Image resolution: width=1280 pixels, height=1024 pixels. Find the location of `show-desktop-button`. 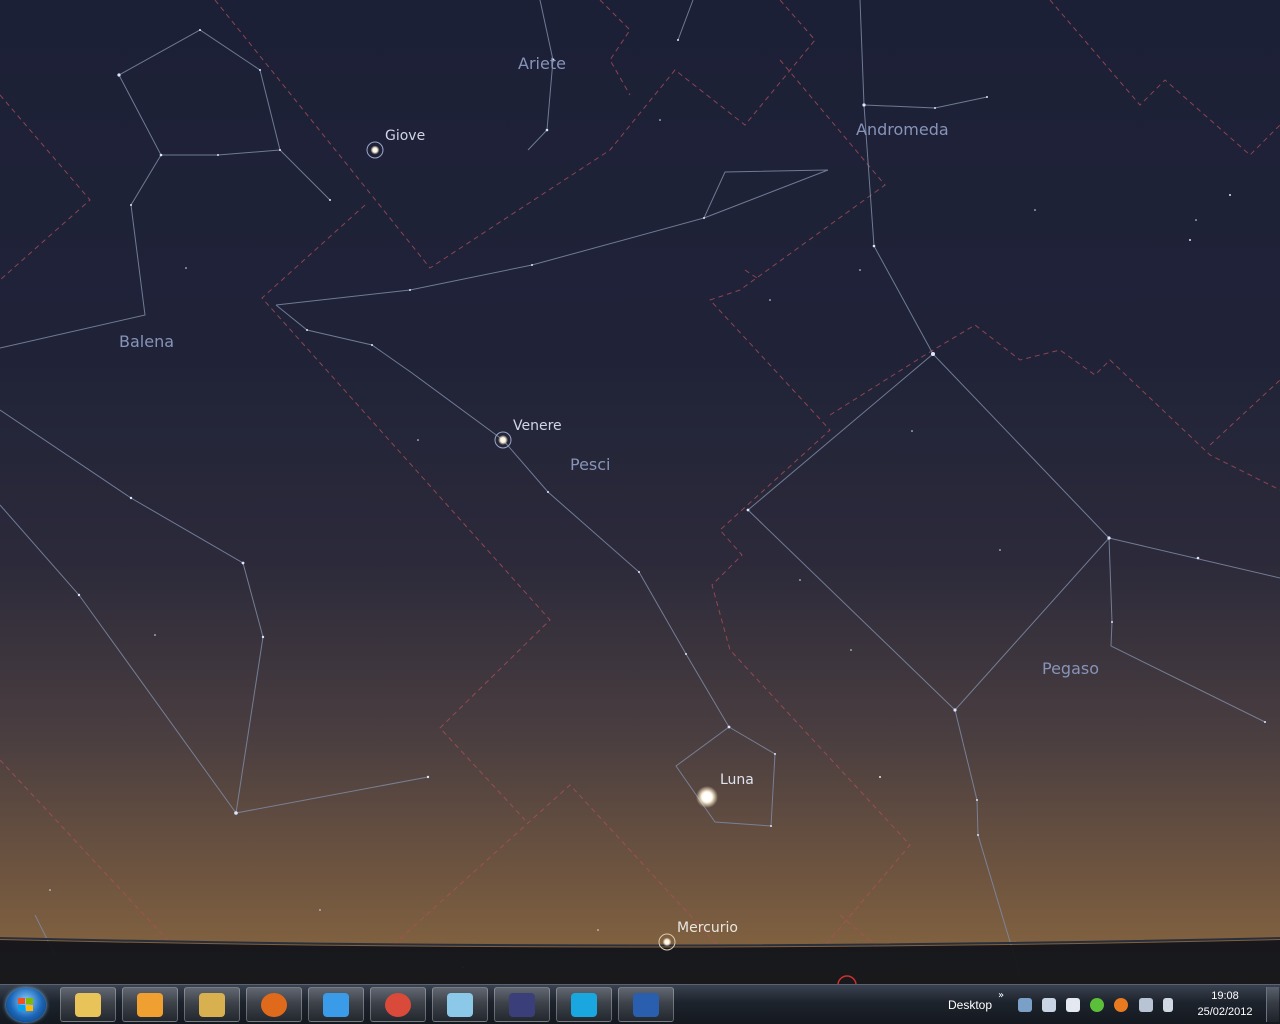

show-desktop-button is located at coordinates (1272, 1004).